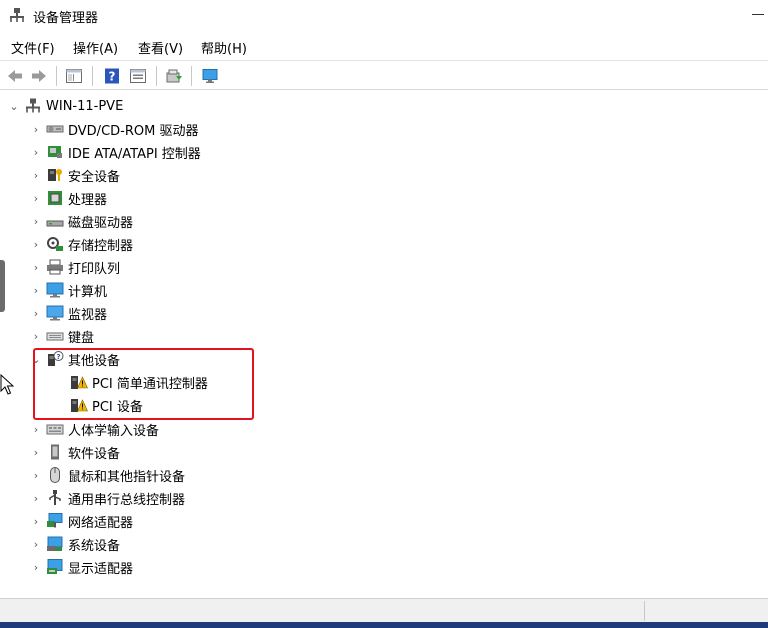 Image resolution: width=768 pixels, height=628 pixels. What do you see at coordinates (55, 221) in the screenshot?
I see `disk-drive-icon` at bounding box center [55, 221].